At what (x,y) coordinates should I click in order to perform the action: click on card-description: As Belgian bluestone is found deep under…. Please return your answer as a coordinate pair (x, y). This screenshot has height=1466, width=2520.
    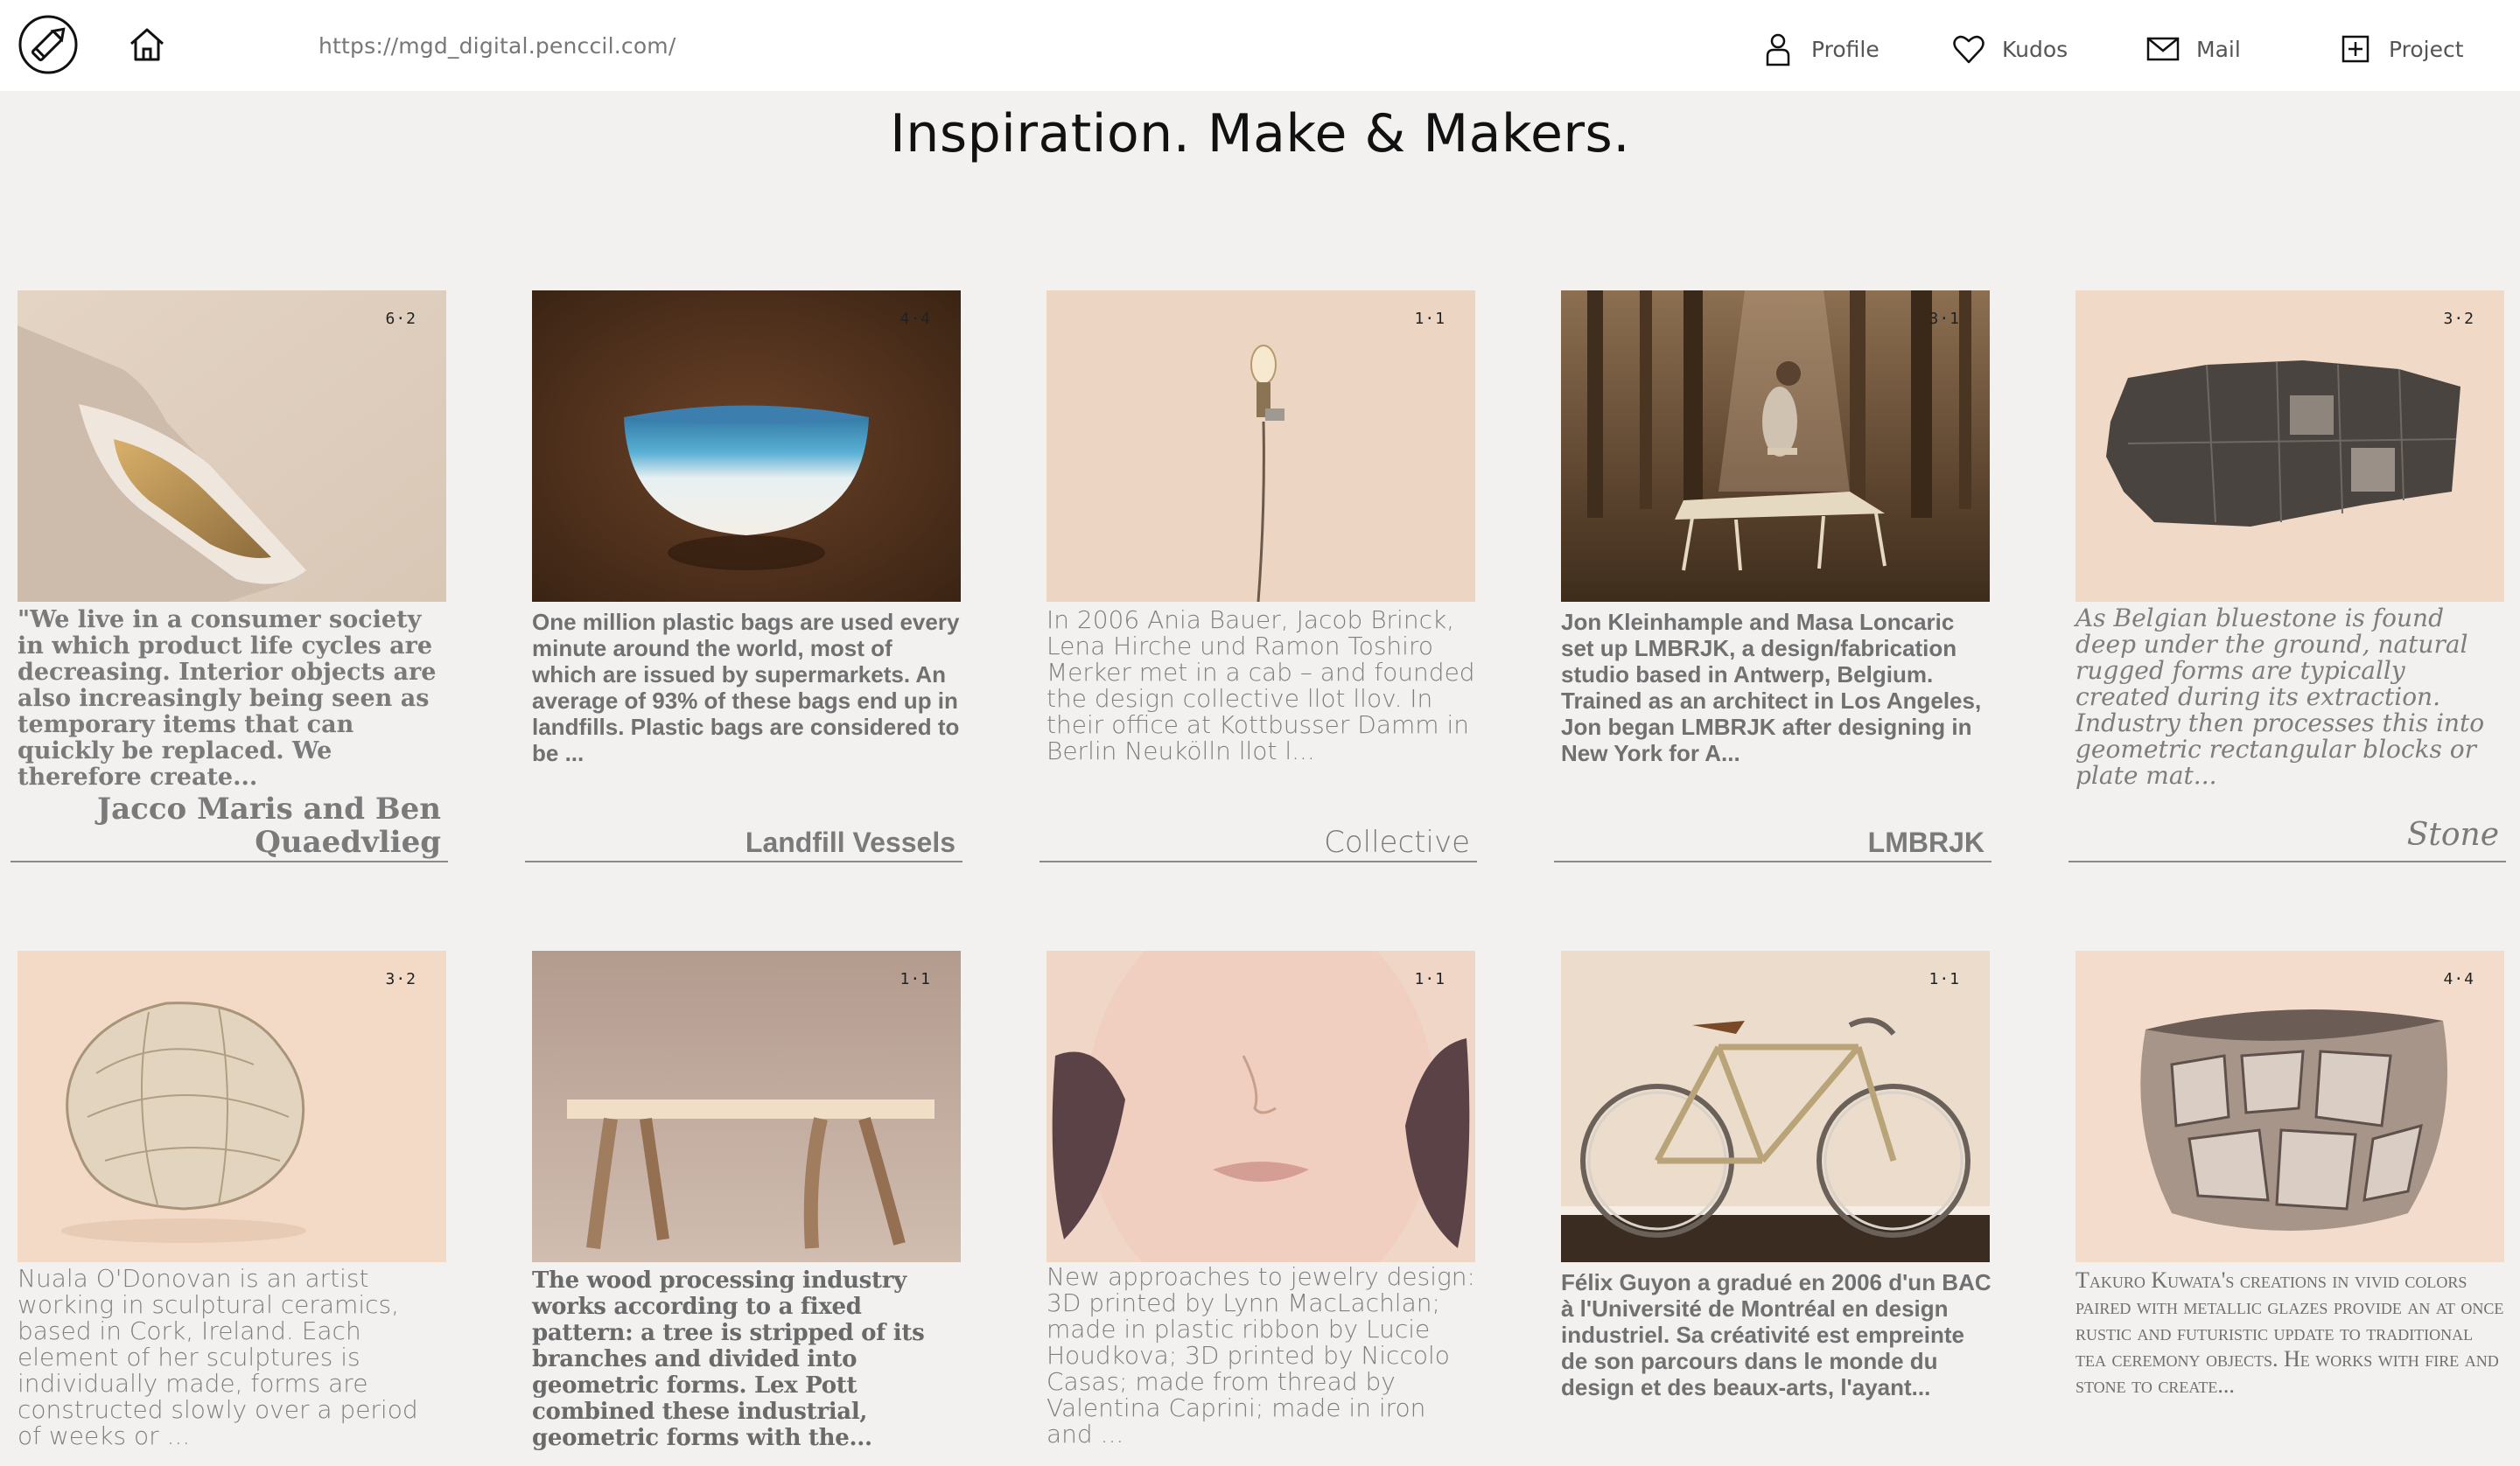
    Looking at the image, I should click on (2280, 697).